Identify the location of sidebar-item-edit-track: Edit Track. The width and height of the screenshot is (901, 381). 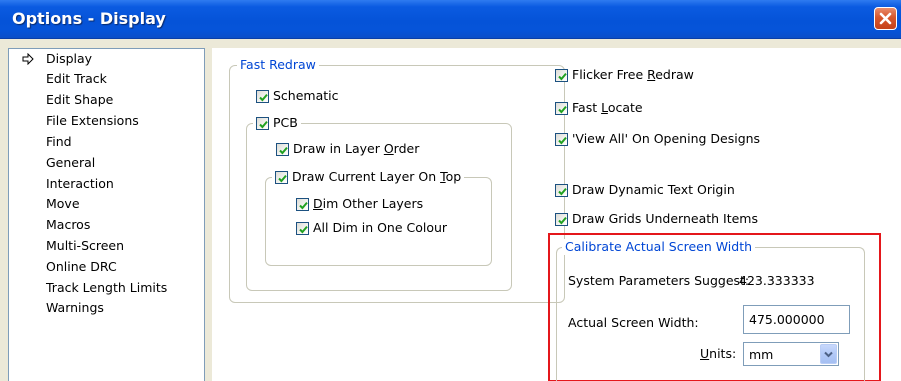
(76, 79).